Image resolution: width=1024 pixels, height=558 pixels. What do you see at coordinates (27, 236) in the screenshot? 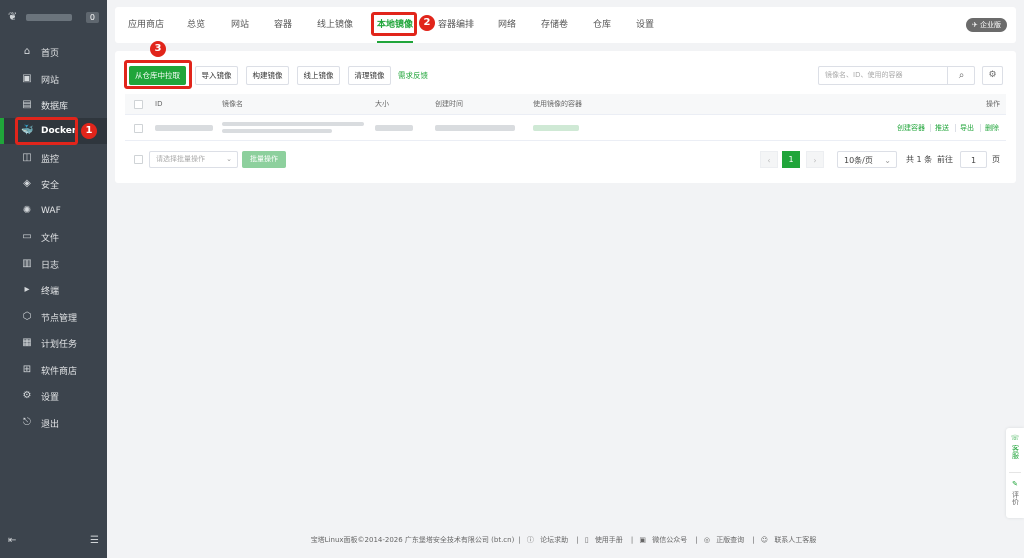
I see `folder-icon: ▭` at bounding box center [27, 236].